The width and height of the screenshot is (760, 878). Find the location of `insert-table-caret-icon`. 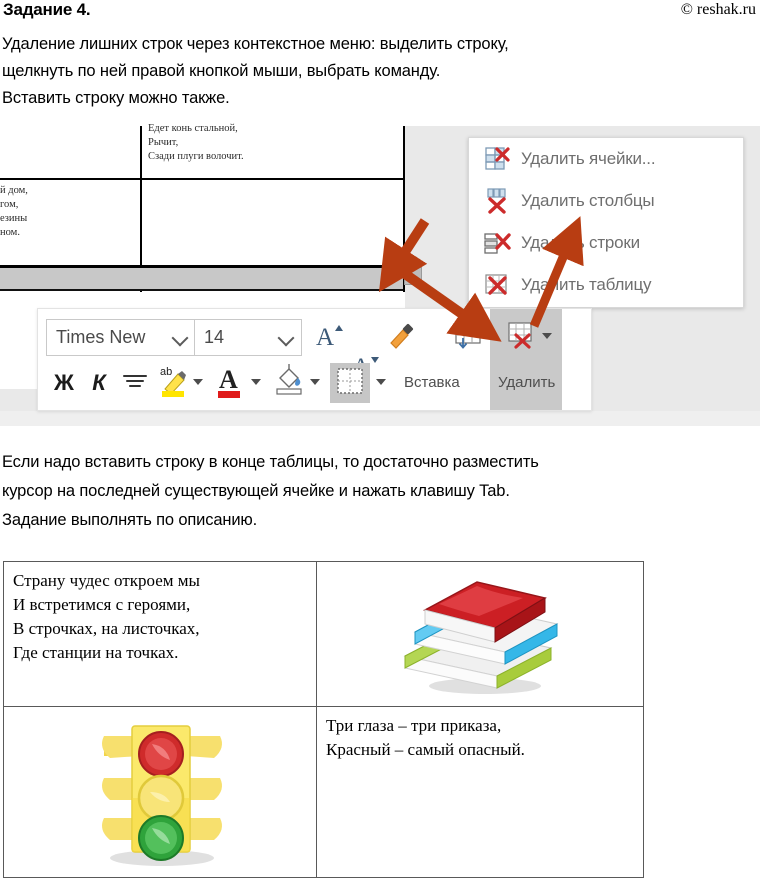

insert-table-caret-icon is located at coordinates (490, 336).